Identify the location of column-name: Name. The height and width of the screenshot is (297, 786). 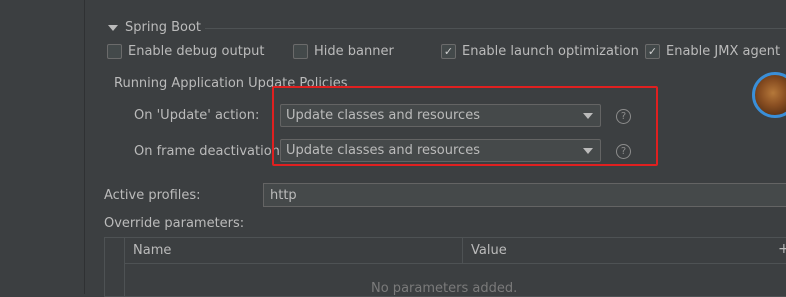
(152, 250).